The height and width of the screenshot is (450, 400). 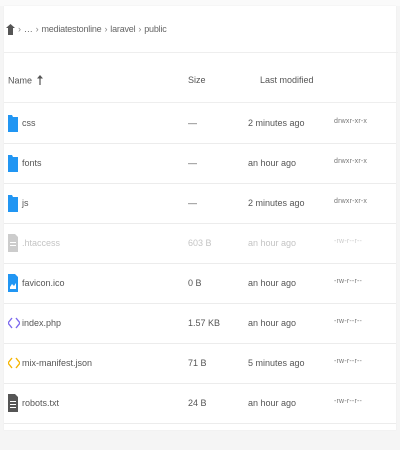 I want to click on table-row: favicon.ico 0 B an hour ago -rw-r--r--, so click(x=200, y=284).